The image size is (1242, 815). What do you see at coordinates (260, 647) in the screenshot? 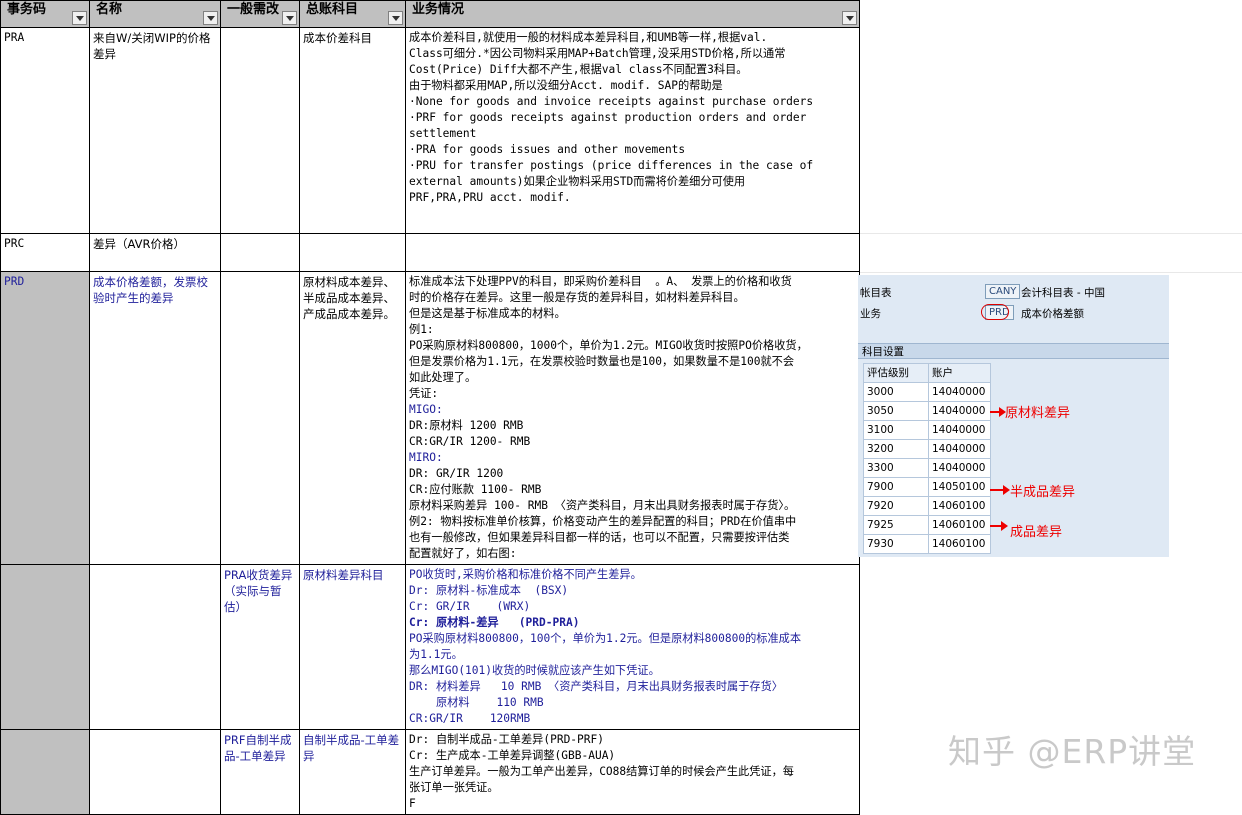
I see `cell-change: PRA收货差异（实际与暂估）` at bounding box center [260, 647].